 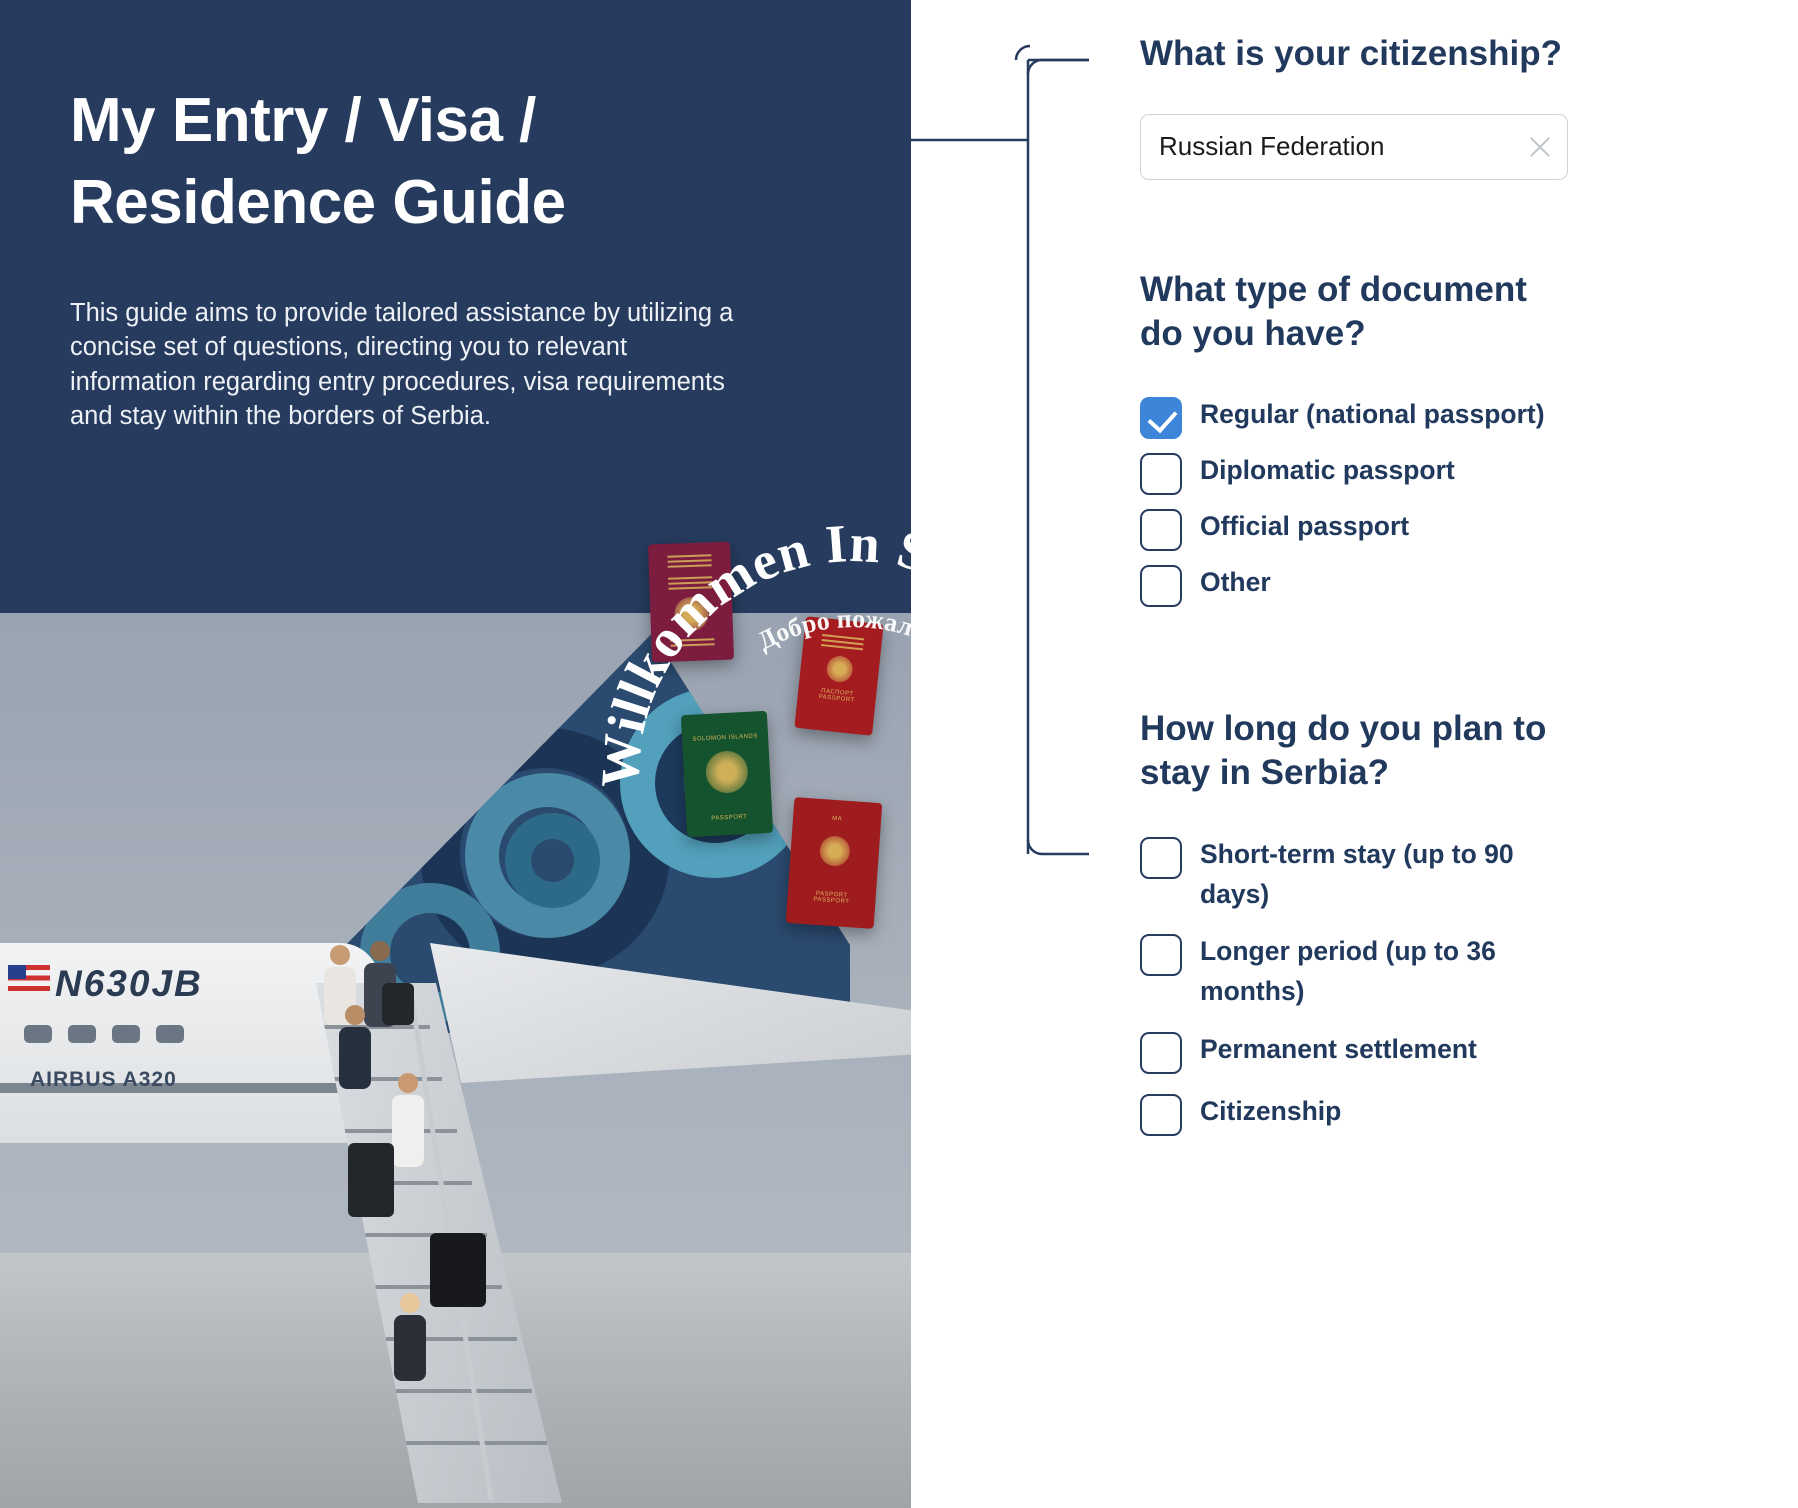 What do you see at coordinates (1338, 1048) in the screenshot?
I see `option-label: Permanent settlement` at bounding box center [1338, 1048].